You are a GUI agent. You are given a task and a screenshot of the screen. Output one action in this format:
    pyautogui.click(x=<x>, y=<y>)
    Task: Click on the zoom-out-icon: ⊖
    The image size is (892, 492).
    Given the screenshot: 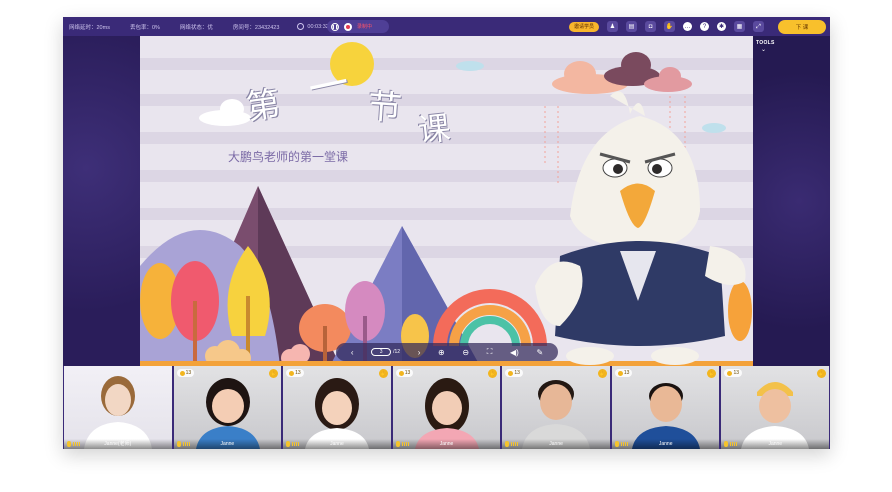 What is the action you would take?
    pyautogui.click(x=465, y=352)
    